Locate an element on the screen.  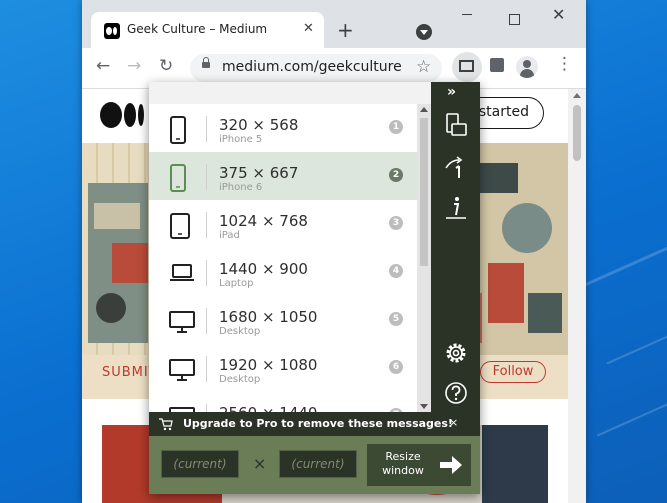
preset-number-badge: 4 is located at coordinates (396, 271).